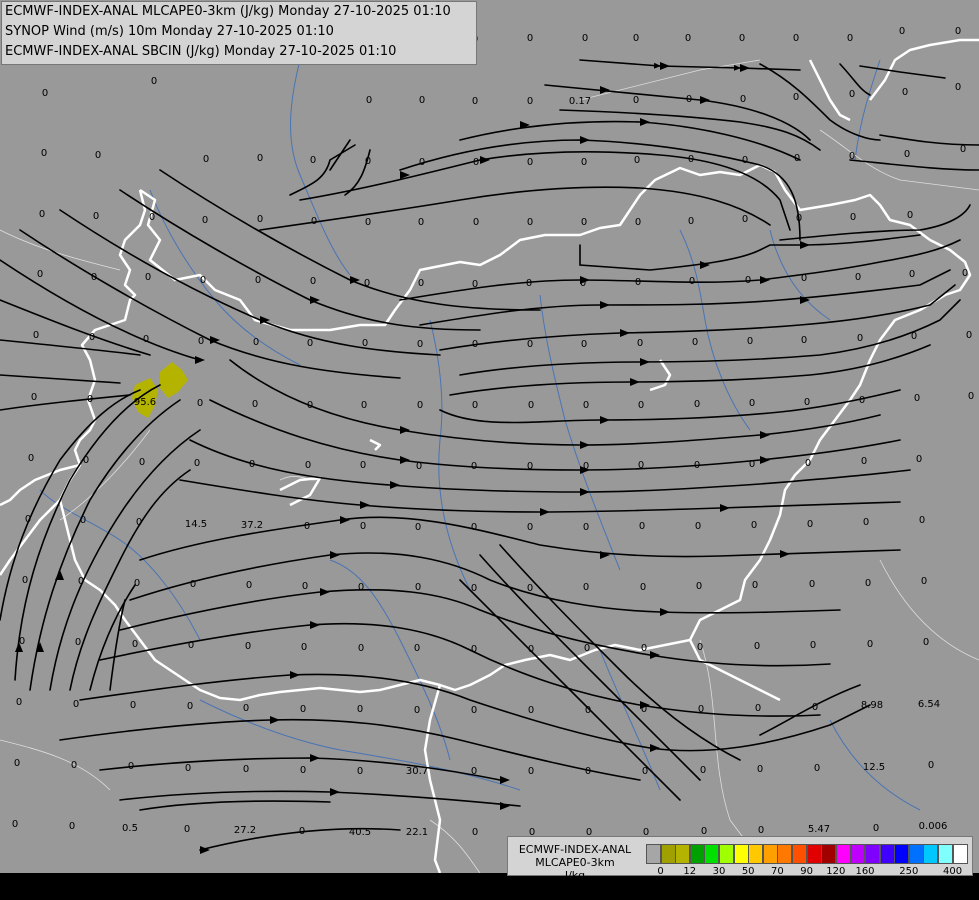  What do you see at coordinates (836, 871) in the screenshot?
I see `legend-tick-label: 120` at bounding box center [836, 871].